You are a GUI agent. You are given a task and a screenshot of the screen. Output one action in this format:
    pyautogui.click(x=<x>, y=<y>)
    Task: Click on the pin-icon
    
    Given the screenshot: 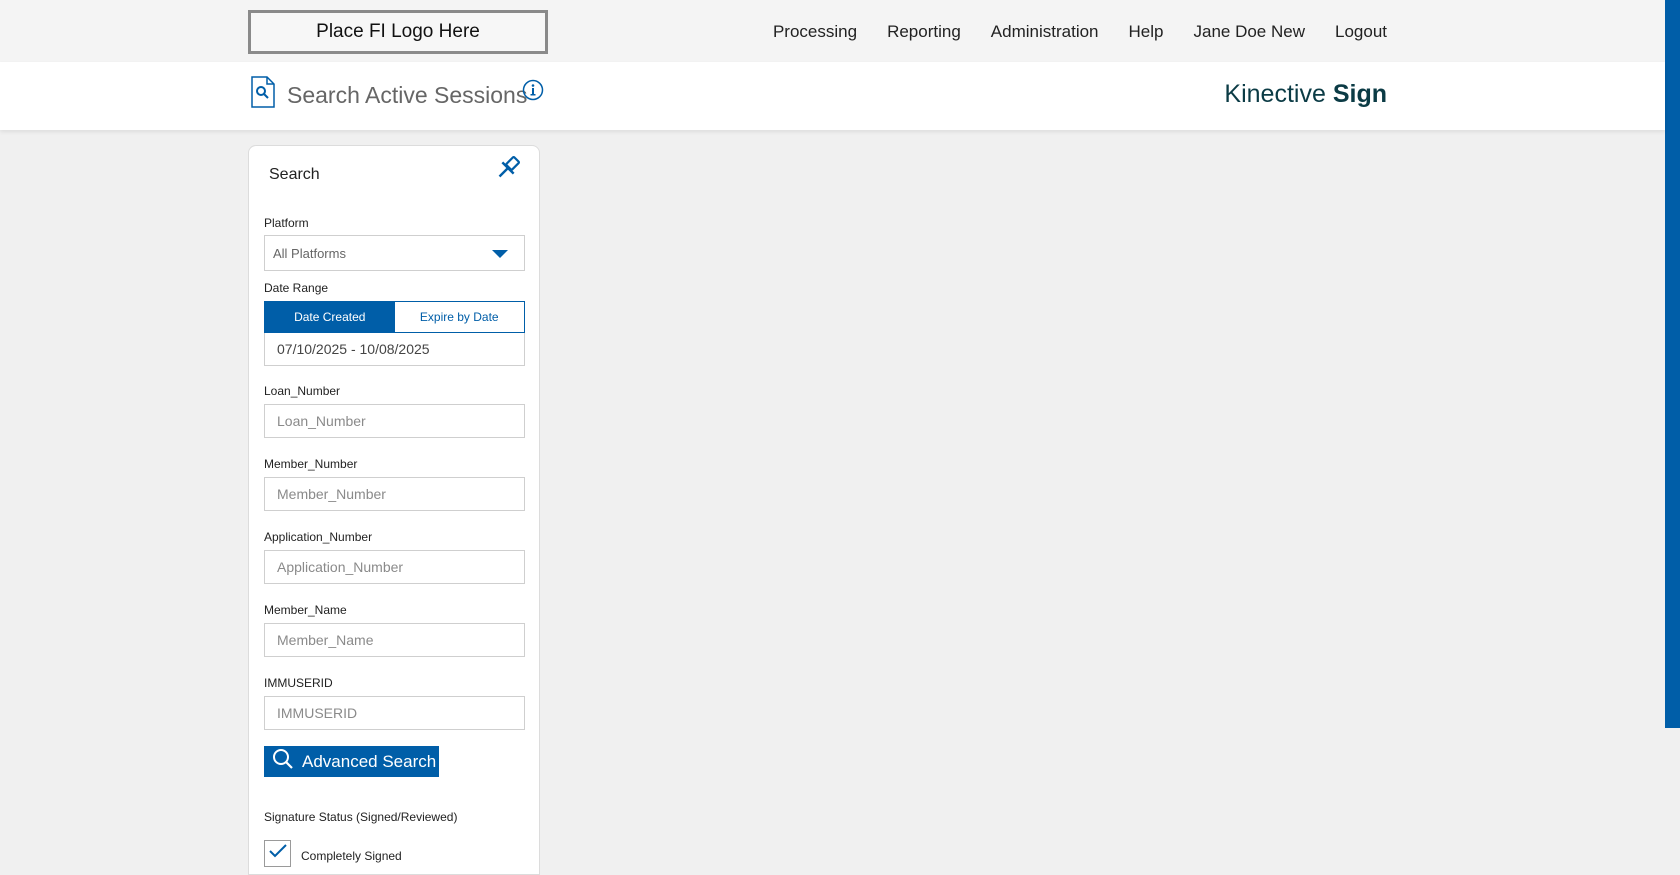 What is the action you would take?
    pyautogui.click(x=508, y=170)
    